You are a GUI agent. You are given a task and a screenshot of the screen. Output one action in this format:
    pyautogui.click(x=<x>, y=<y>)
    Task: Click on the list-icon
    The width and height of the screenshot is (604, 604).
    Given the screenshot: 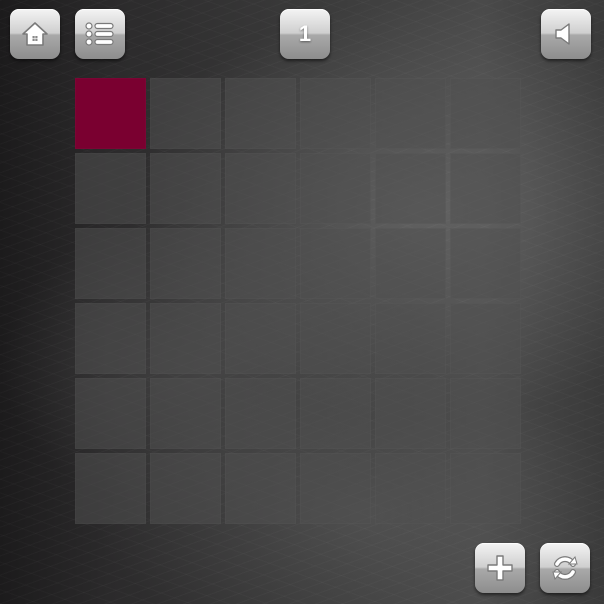 What is the action you would take?
    pyautogui.click(x=99, y=34)
    